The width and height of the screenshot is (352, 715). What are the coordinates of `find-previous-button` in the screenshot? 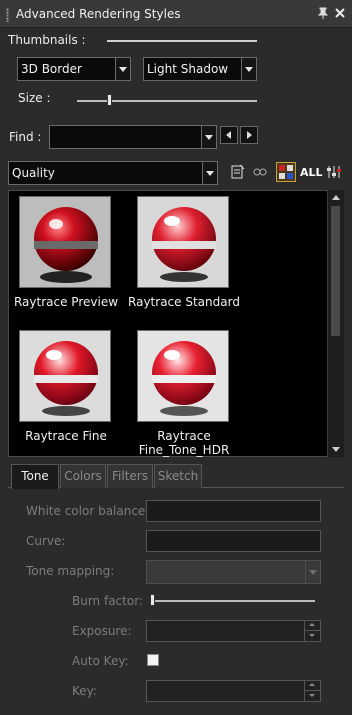 It's located at (229, 135).